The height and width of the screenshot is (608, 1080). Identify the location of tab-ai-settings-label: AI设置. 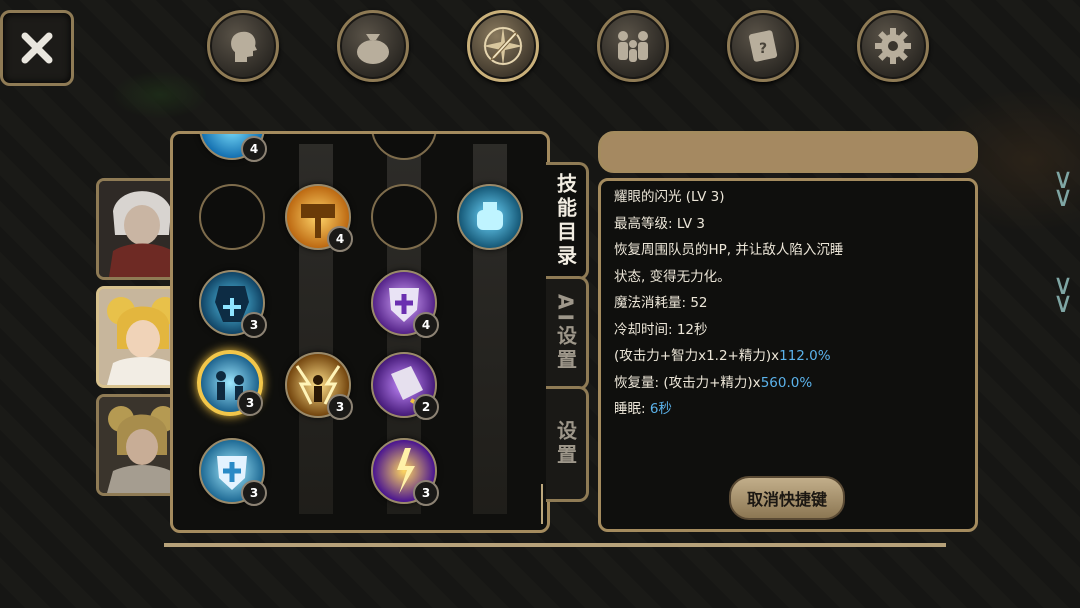
(565, 333).